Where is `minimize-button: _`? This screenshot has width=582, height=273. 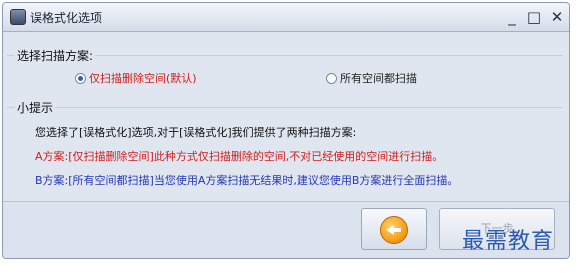
minimize-button: _ is located at coordinates (512, 17).